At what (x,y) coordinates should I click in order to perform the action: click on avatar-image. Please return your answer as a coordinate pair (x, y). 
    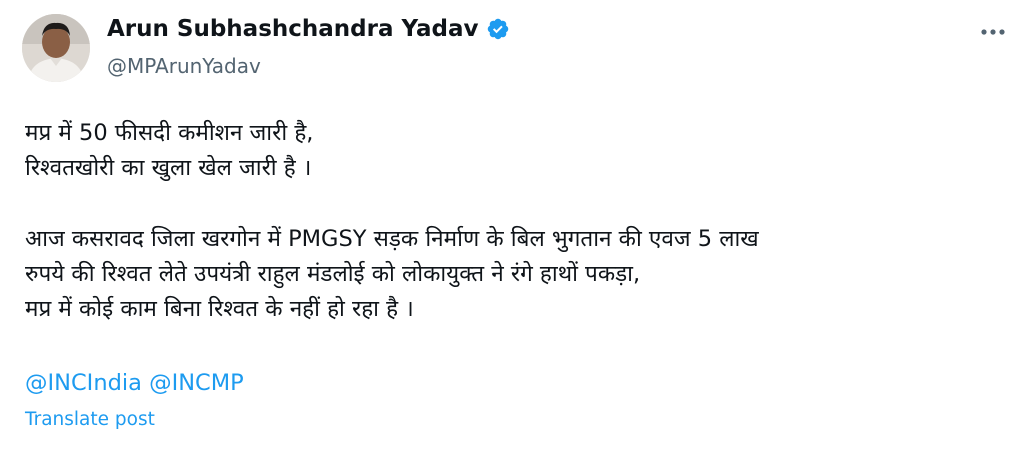
    Looking at the image, I should click on (56, 48).